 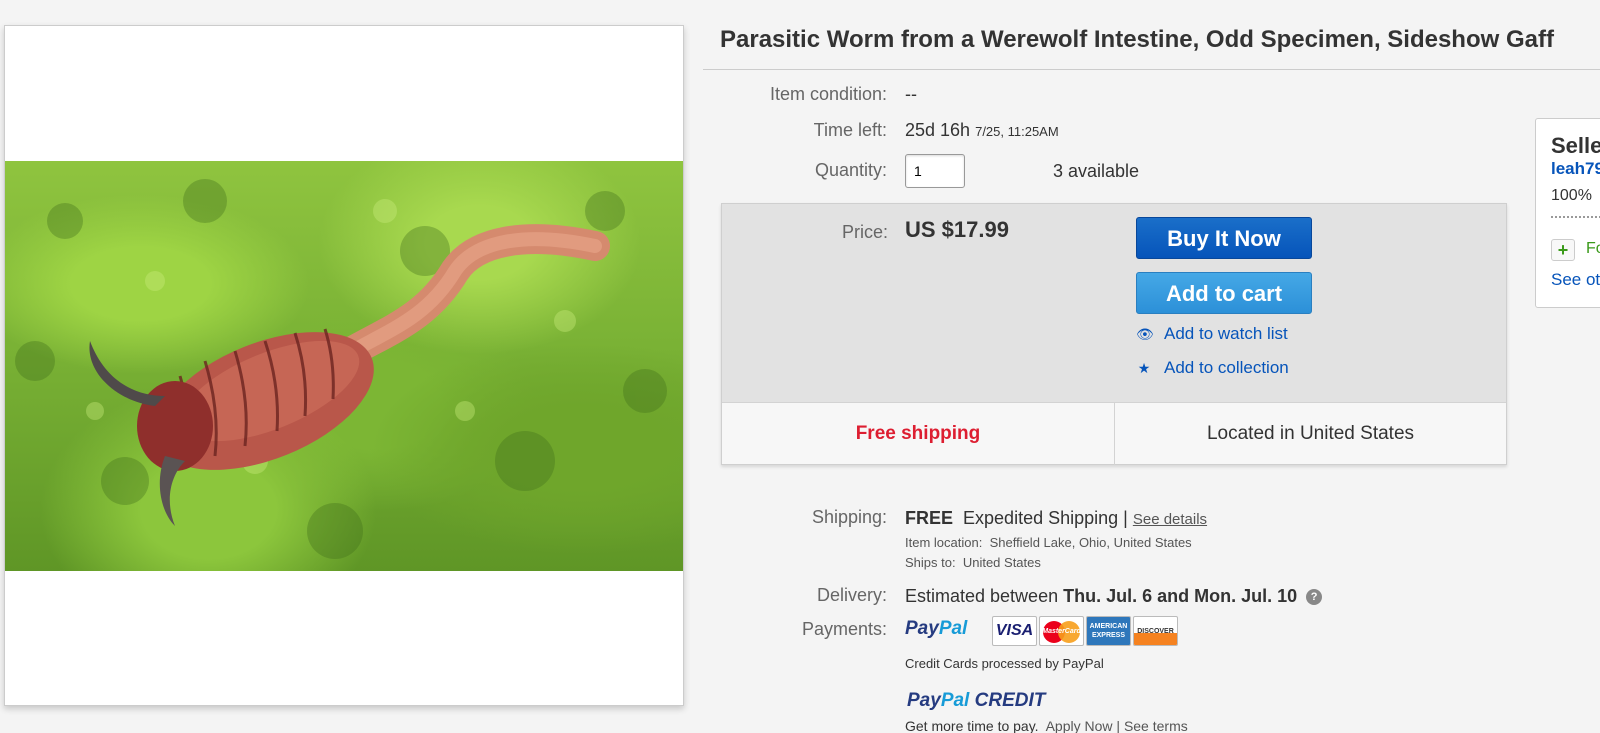 What do you see at coordinates (1593, 249) in the screenshot?
I see `follow-seller-link: Follow this seller` at bounding box center [1593, 249].